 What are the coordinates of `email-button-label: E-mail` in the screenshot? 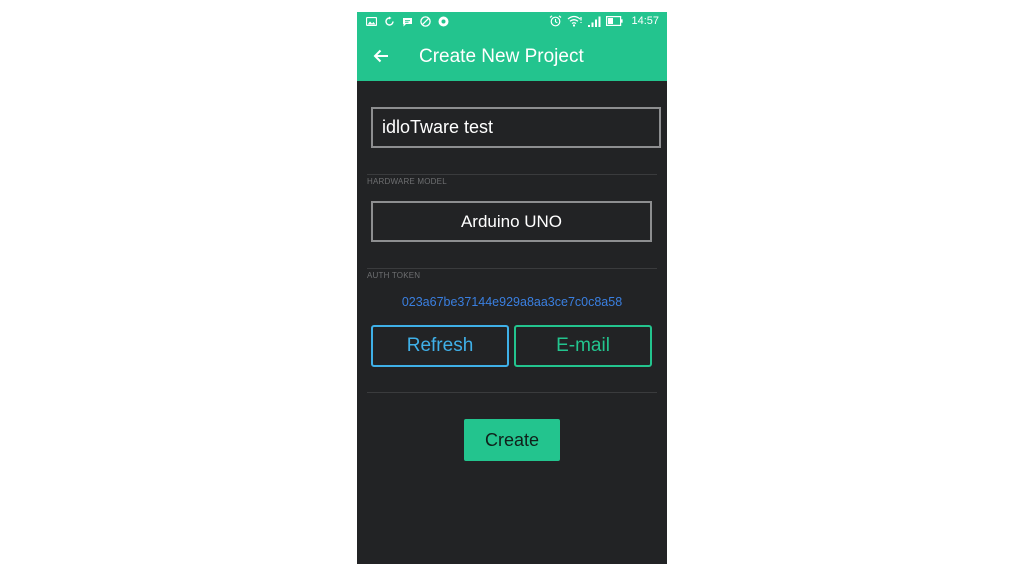 It's located at (583, 345).